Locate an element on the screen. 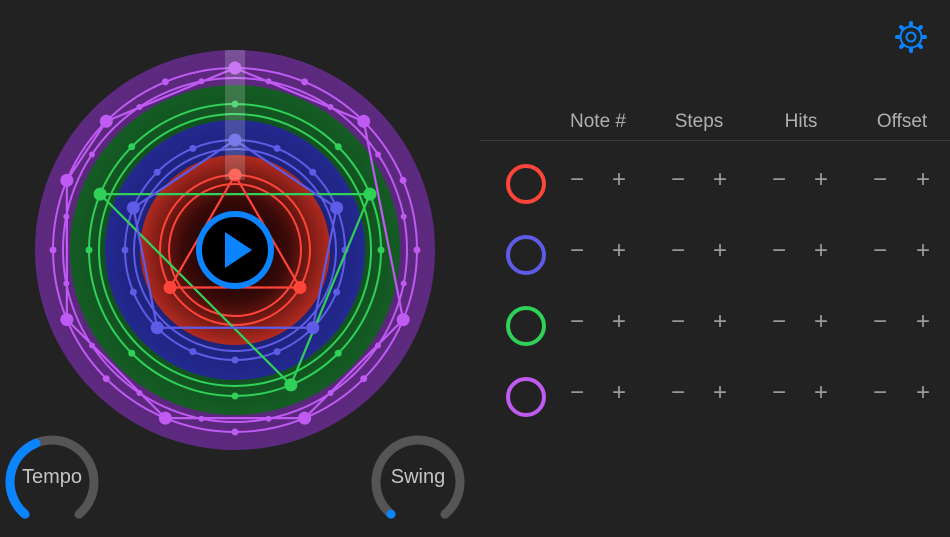  column-header-hits: Hits is located at coordinates (801, 121).